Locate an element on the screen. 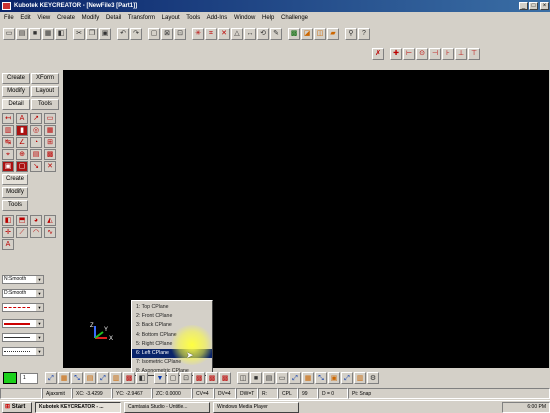 This screenshot has height=413, width=550. tab-tools-sub: Tools is located at coordinates (15, 205).